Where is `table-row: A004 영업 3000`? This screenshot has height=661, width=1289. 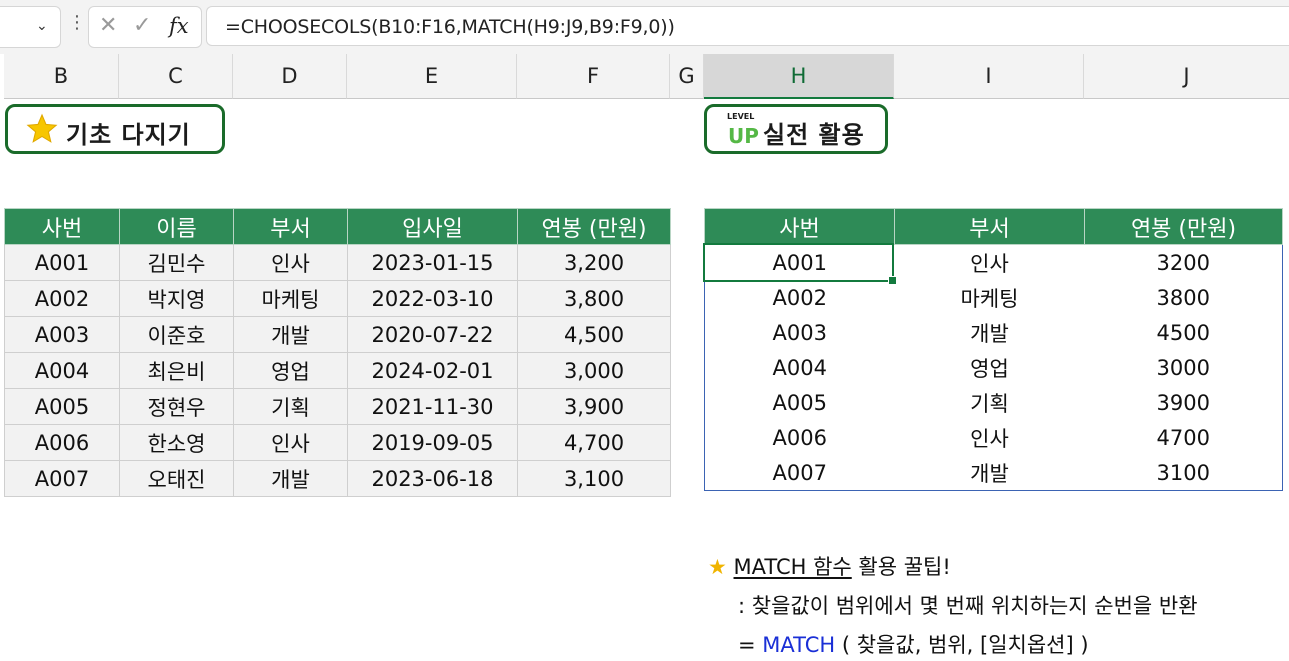
table-row: A004 영업 3000 is located at coordinates (993, 367).